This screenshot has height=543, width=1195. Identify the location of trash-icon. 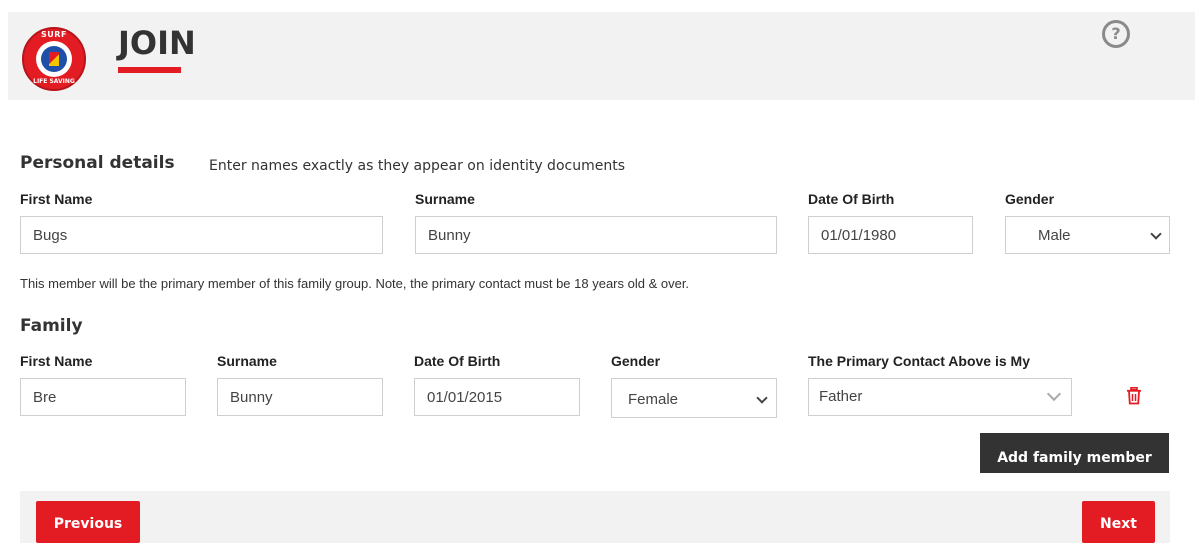
(1134, 396).